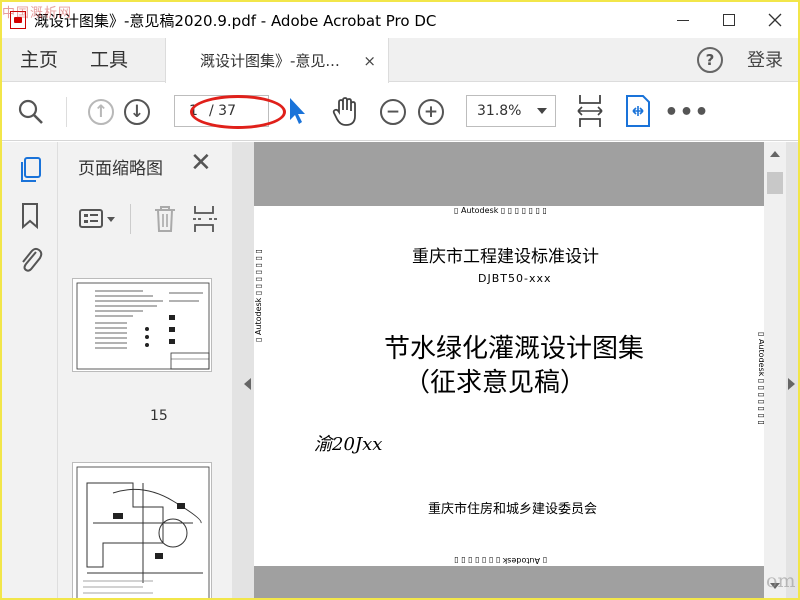  I want to click on chevron-down-icon, so click(542, 111).